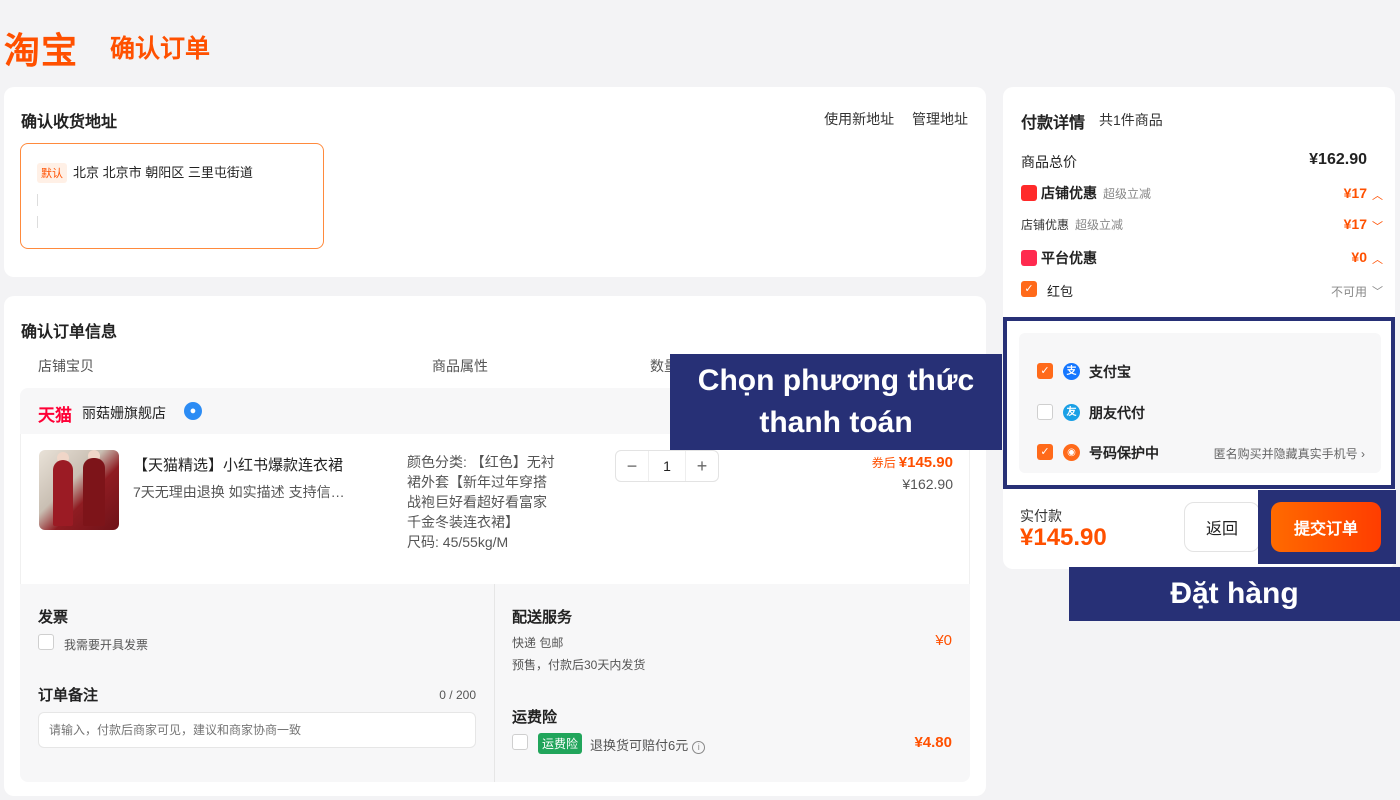  What do you see at coordinates (1069, 193) in the screenshot?
I see `shop-discount-label: 店铺优惠` at bounding box center [1069, 193].